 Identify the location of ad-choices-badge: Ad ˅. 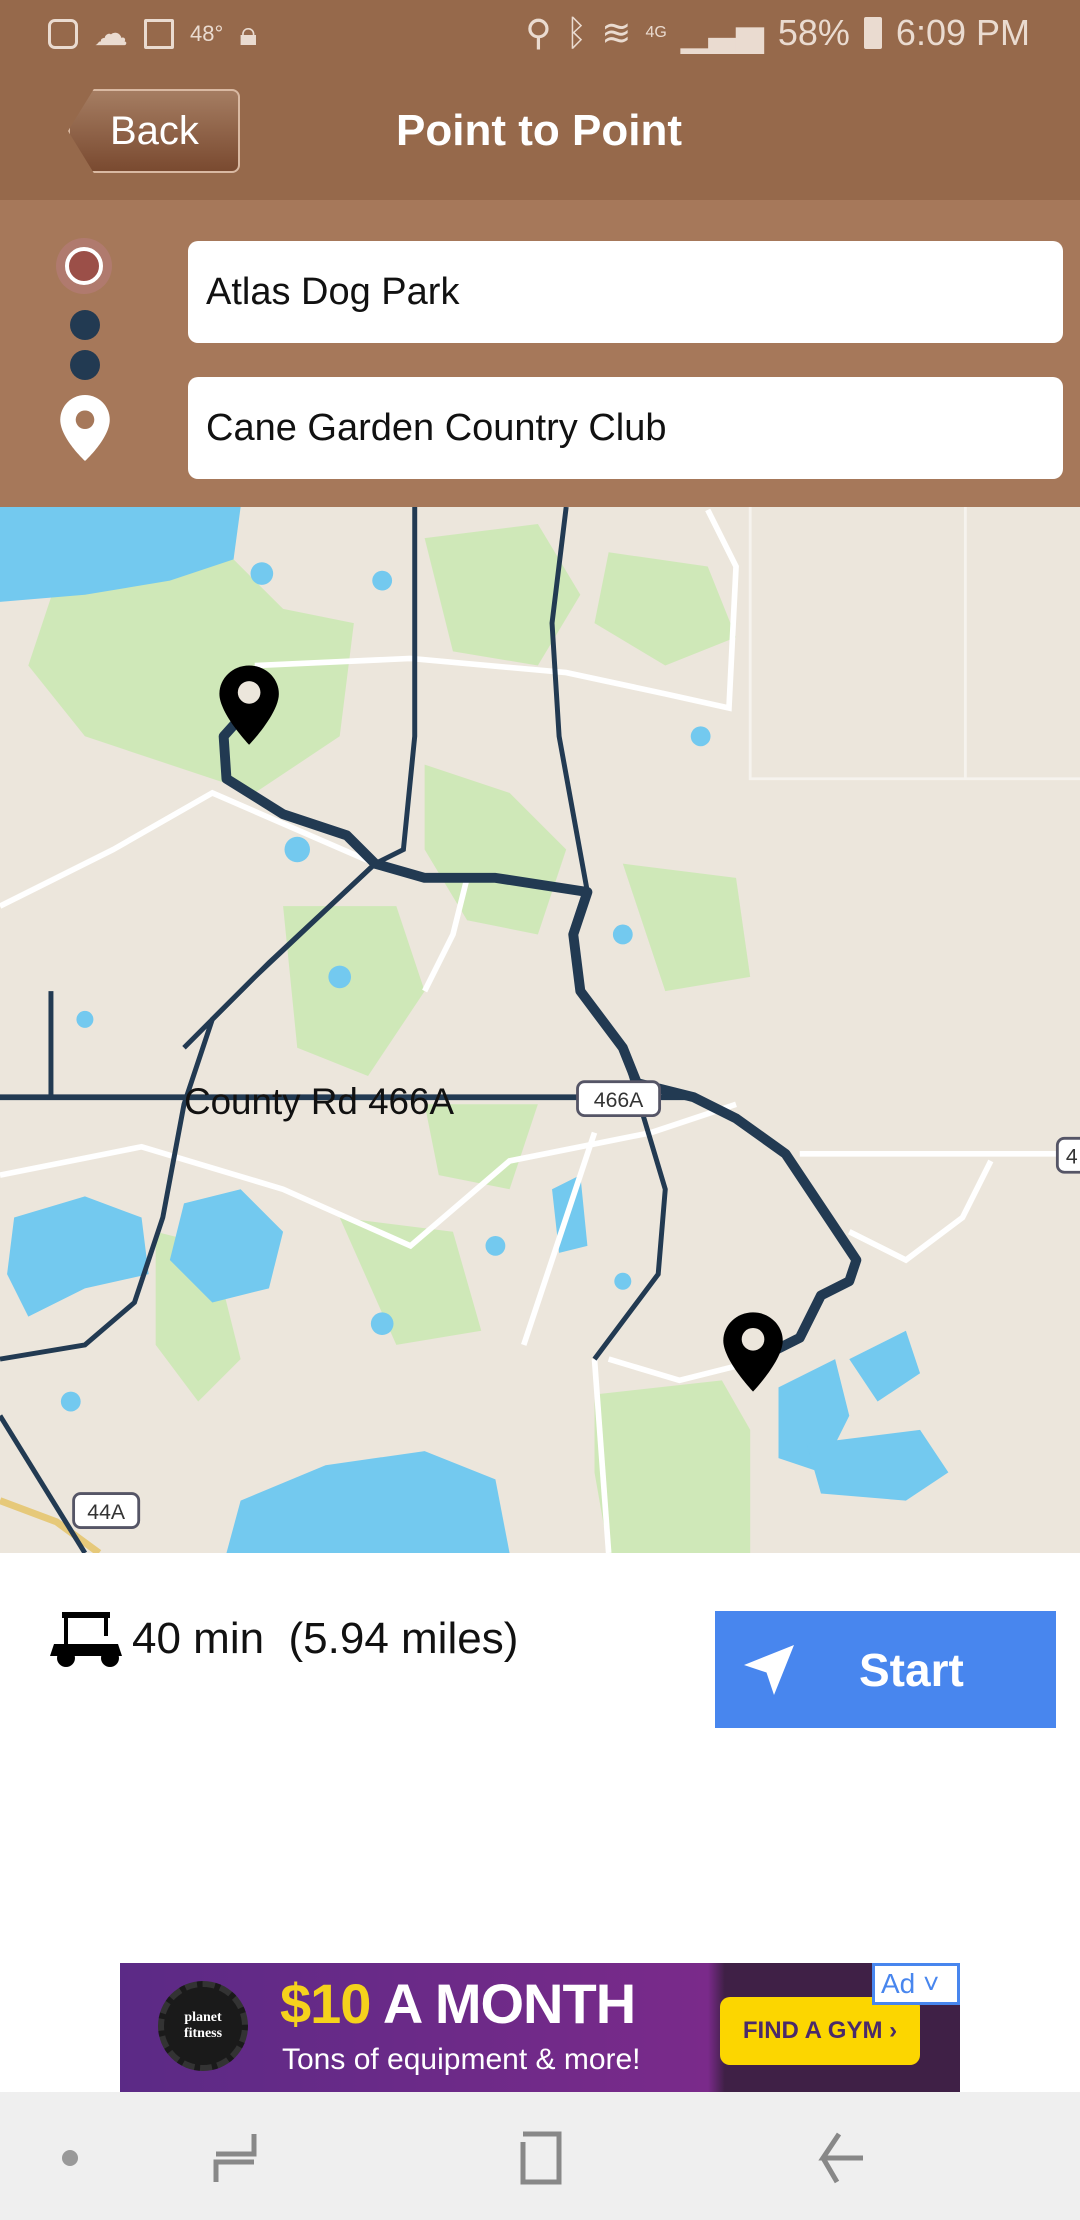
(916, 1984).